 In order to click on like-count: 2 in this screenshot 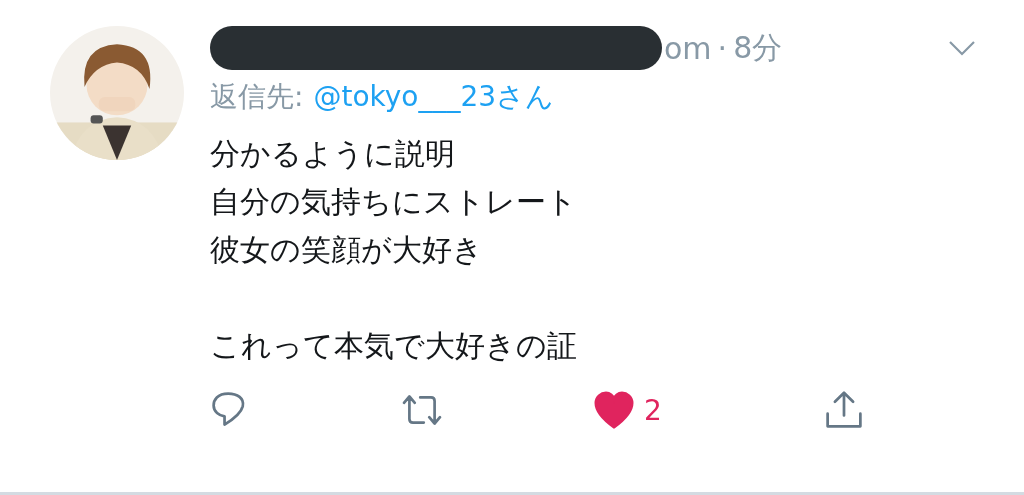, I will do `click(653, 410)`.